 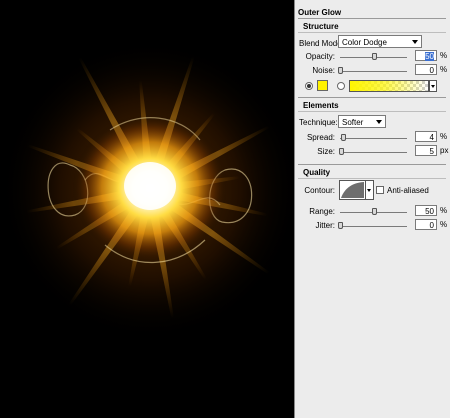 I want to click on size-slider-track, so click(x=373, y=152).